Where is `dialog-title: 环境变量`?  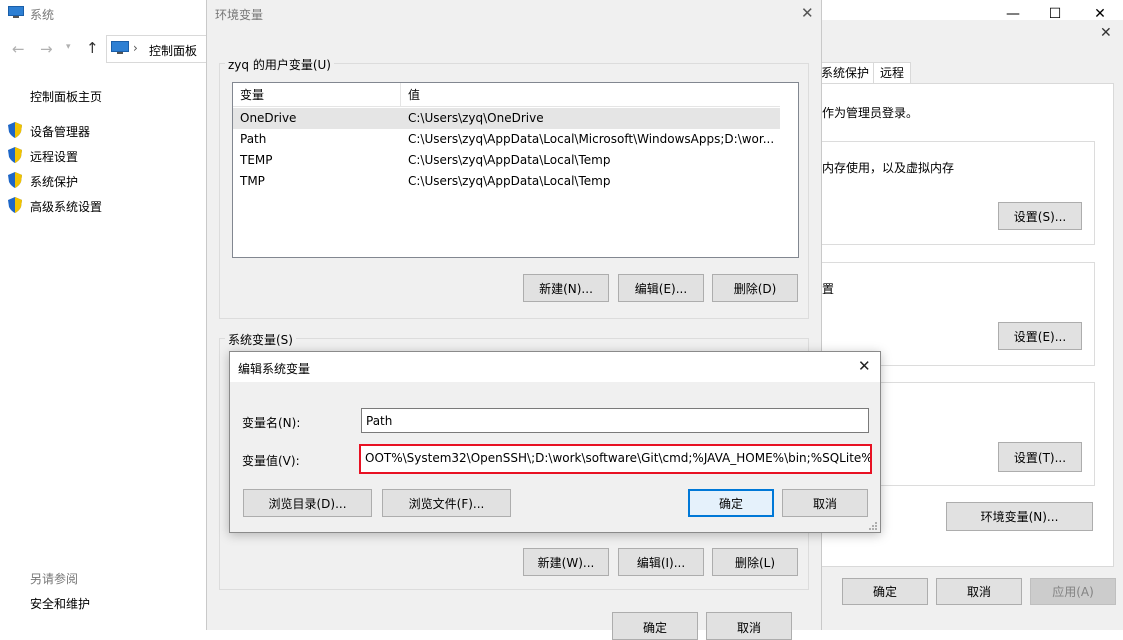 dialog-title: 环境变量 is located at coordinates (239, 15).